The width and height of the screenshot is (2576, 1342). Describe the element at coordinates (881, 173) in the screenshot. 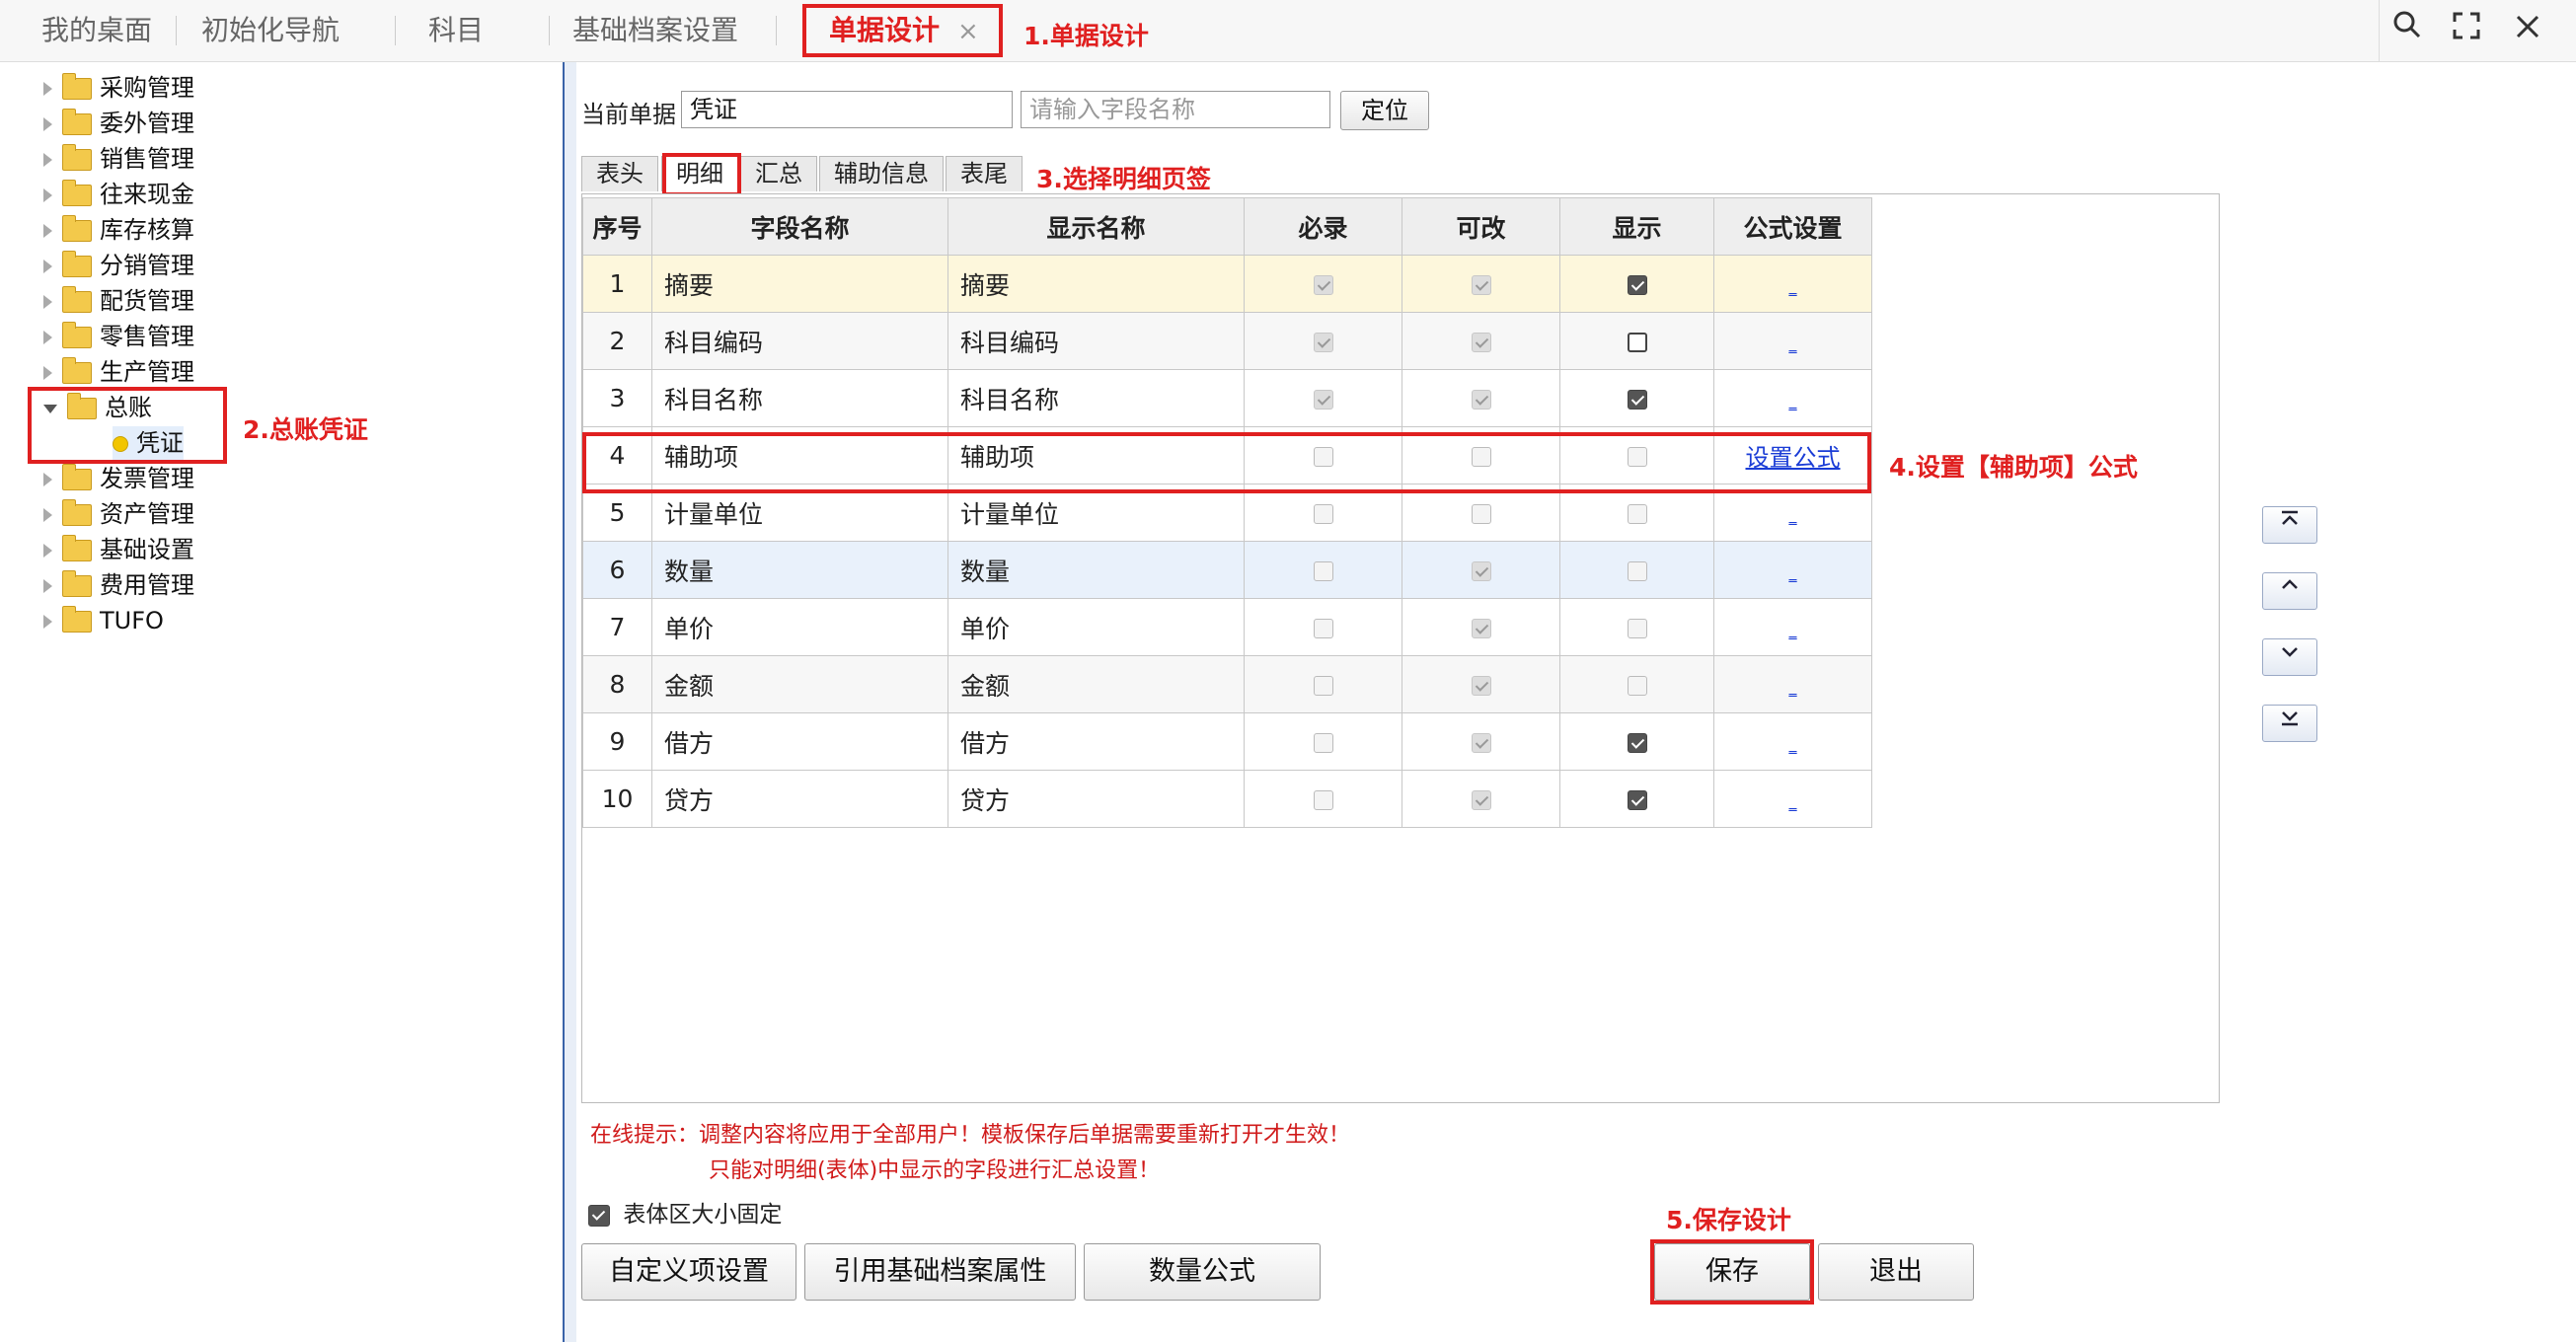

I see `tab-aux-info: 辅助信息` at that location.